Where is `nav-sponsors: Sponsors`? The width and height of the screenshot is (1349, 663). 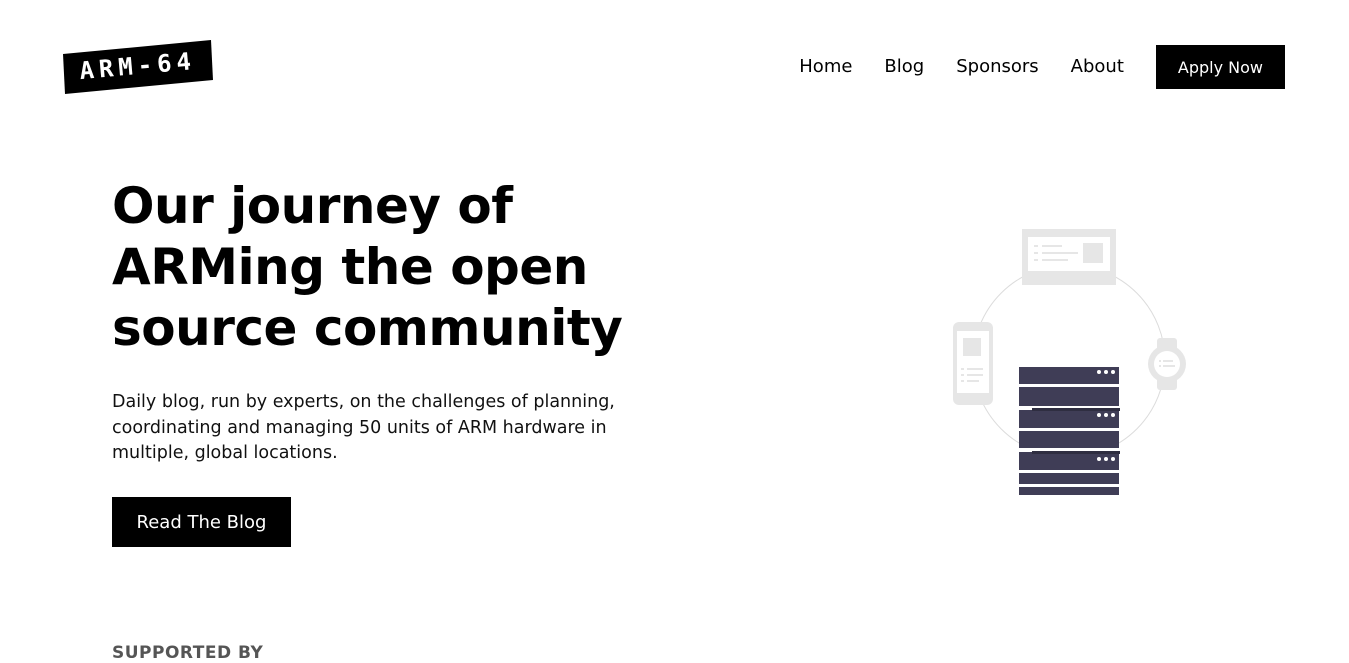
nav-sponsors: Sponsors is located at coordinates (997, 67).